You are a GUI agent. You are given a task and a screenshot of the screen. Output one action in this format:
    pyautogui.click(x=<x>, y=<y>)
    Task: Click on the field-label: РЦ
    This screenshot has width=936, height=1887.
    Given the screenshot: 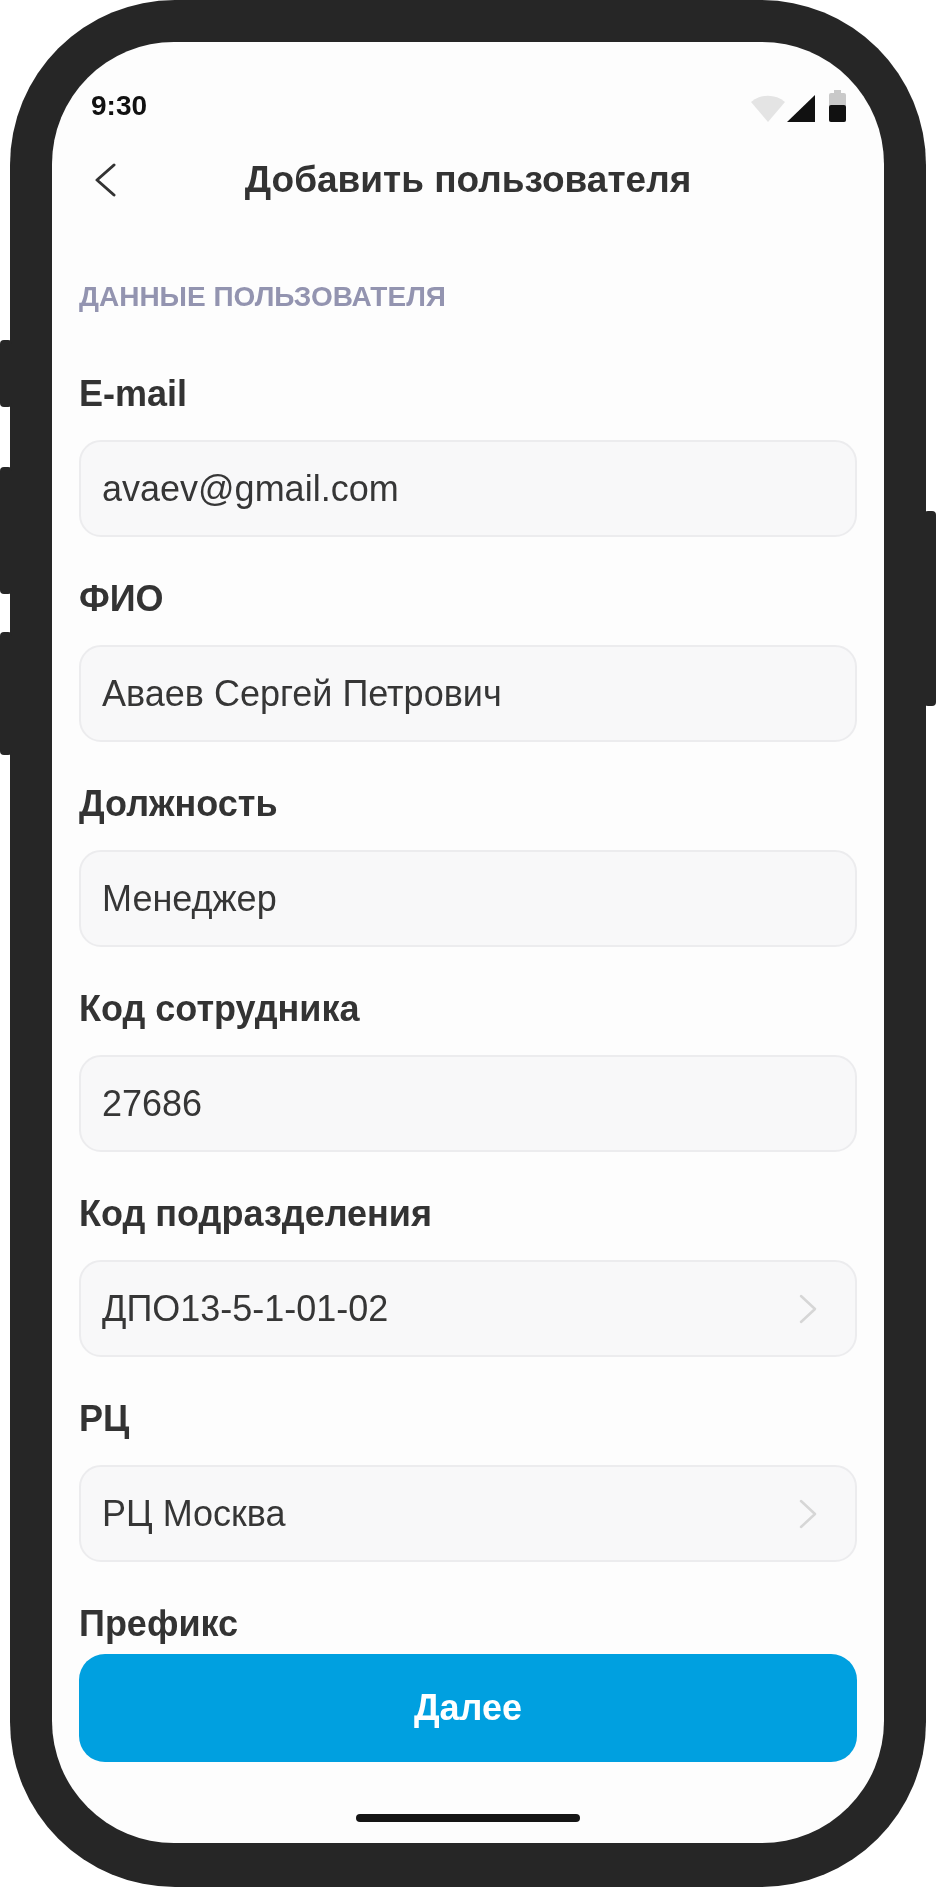 What is the action you would take?
    pyautogui.click(x=104, y=1419)
    